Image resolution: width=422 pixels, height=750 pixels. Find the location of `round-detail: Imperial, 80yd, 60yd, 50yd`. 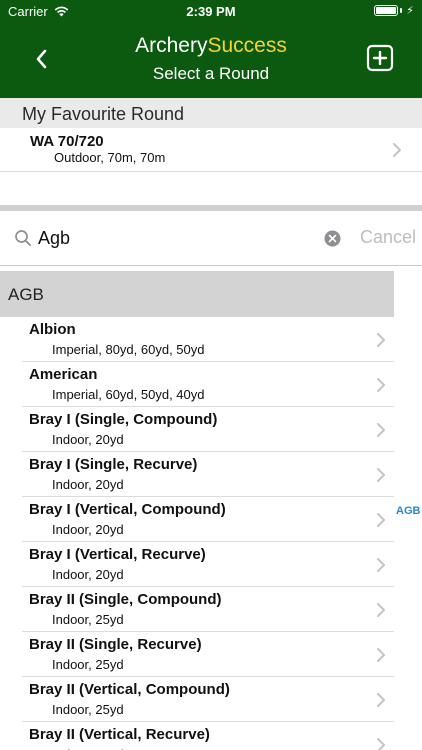

round-detail: Imperial, 80yd, 60yd, 50yd is located at coordinates (128, 349).